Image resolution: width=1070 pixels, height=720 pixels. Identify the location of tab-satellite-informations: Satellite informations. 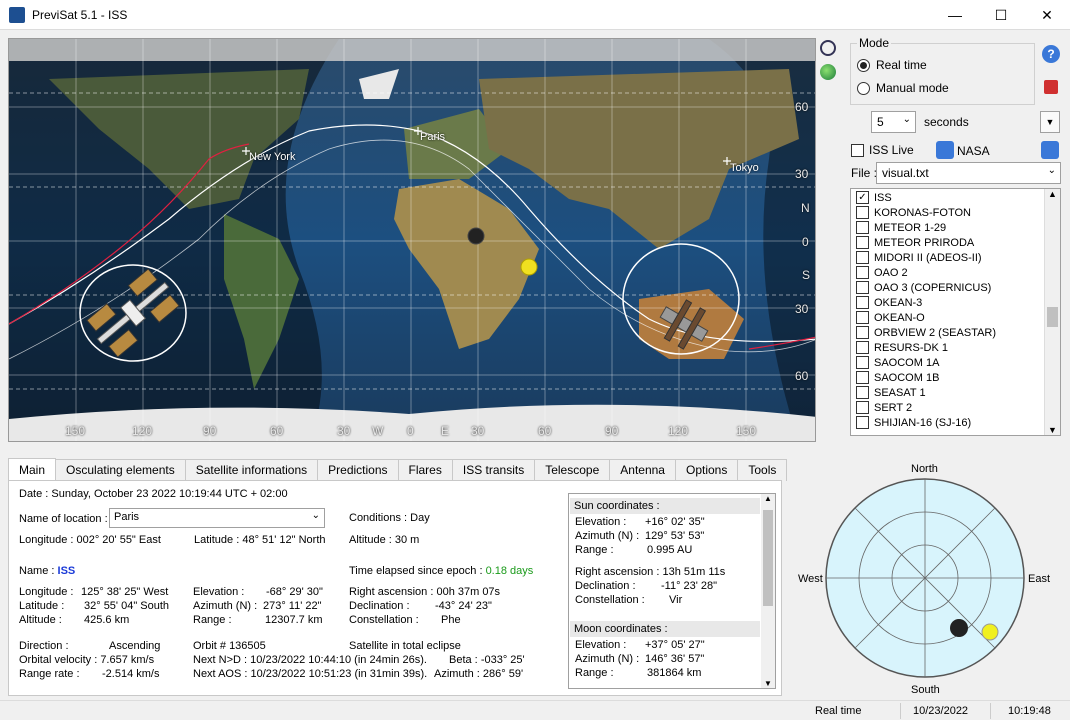
(251, 470).